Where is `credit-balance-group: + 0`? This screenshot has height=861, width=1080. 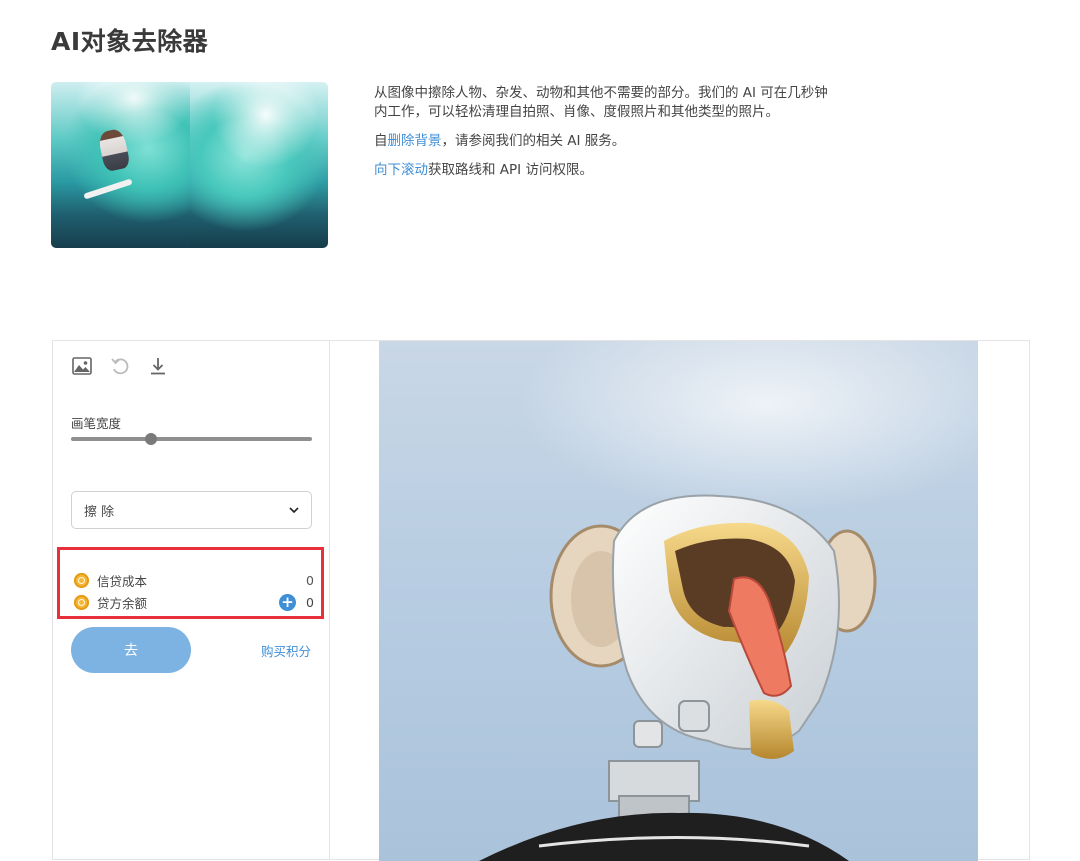
credit-balance-group: + 0 is located at coordinates (296, 602).